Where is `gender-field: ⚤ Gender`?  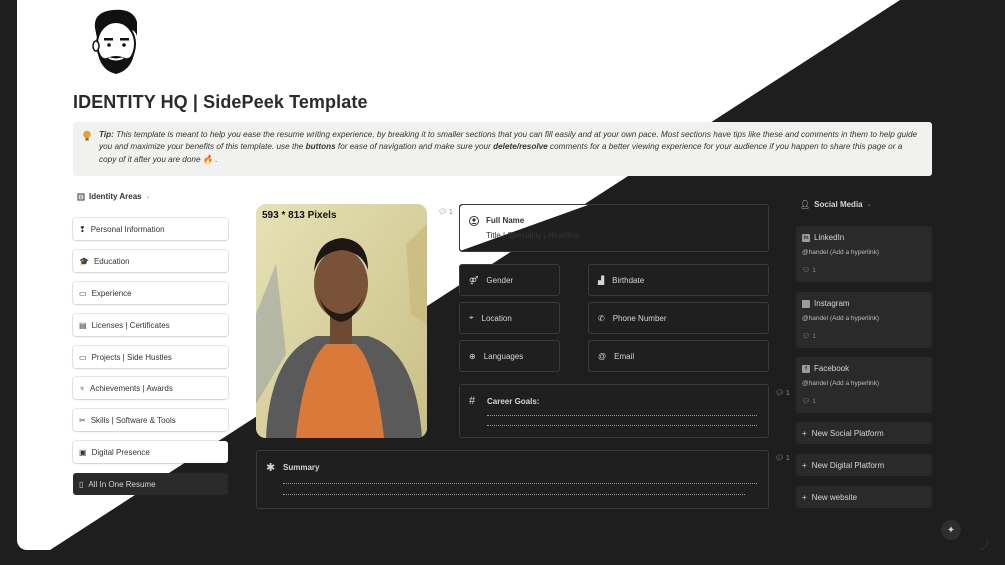 gender-field: ⚤ Gender is located at coordinates (509, 280).